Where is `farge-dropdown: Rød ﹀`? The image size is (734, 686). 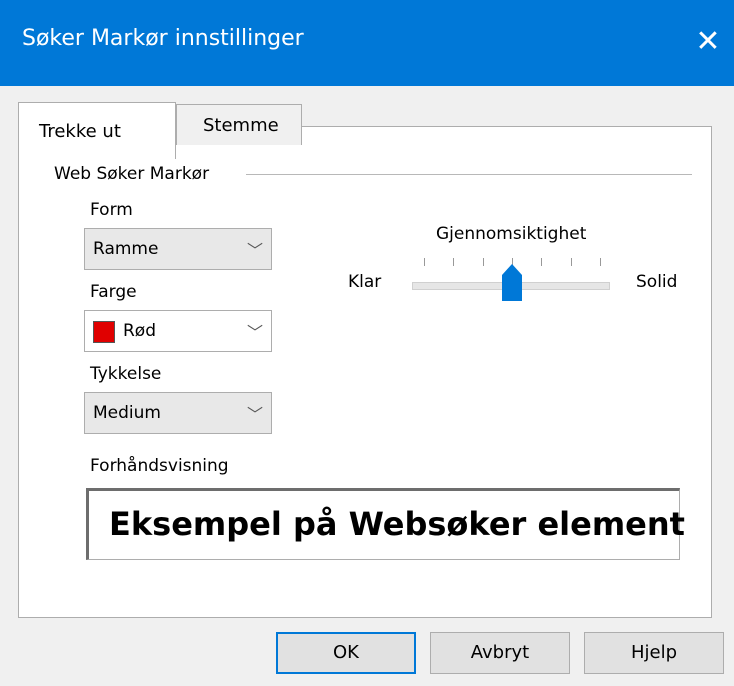
farge-dropdown: Rød ﹀ is located at coordinates (178, 331).